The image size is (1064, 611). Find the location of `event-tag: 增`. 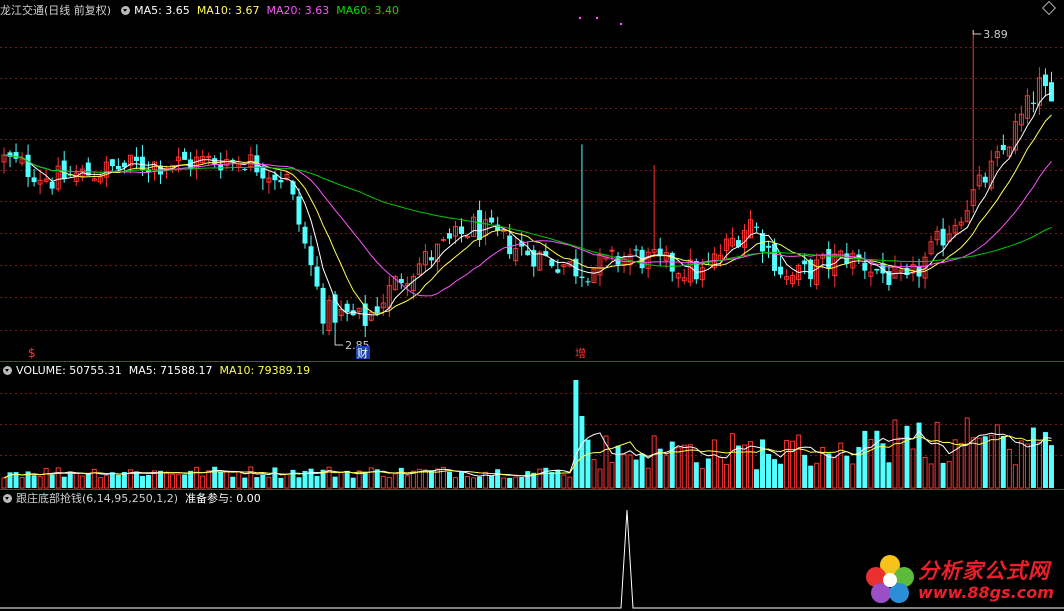

event-tag: 增 is located at coordinates (580, 353).